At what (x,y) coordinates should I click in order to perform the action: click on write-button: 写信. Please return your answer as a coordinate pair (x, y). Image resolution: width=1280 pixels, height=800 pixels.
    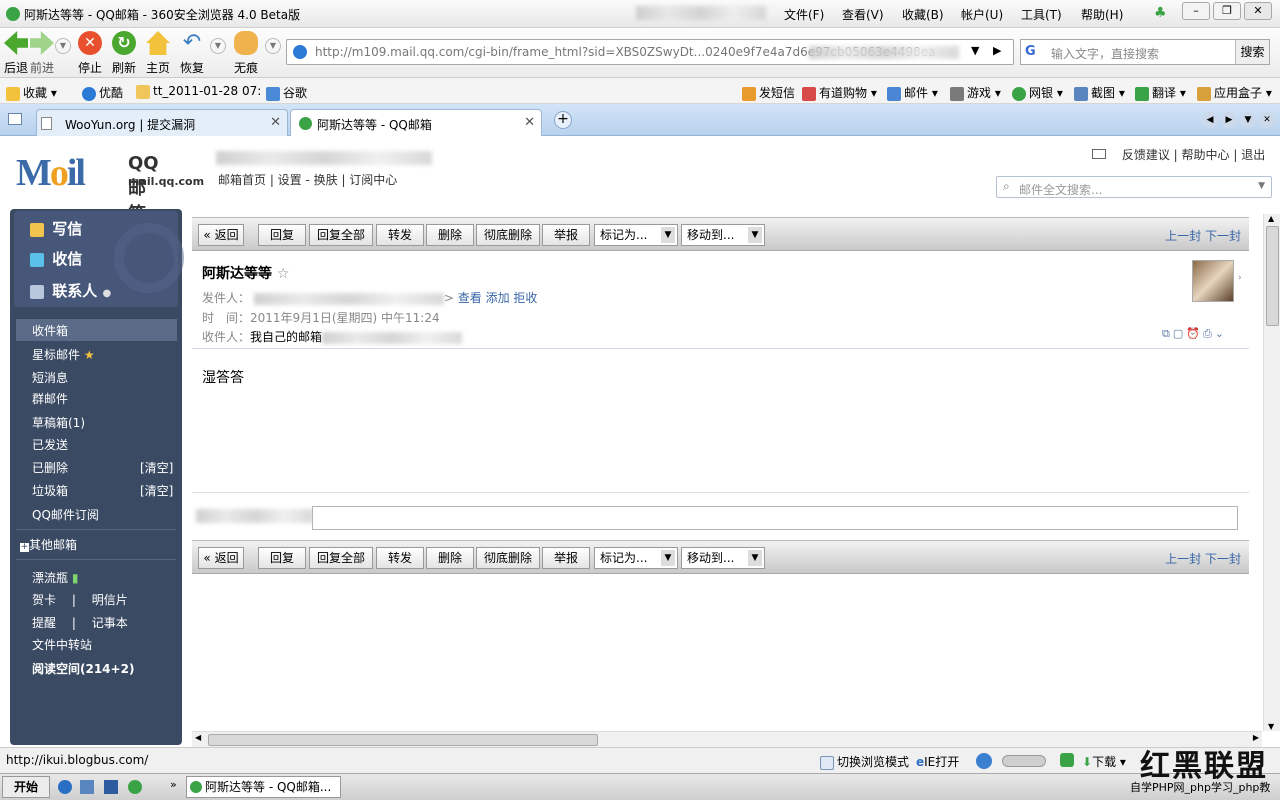
    Looking at the image, I should click on (56, 228).